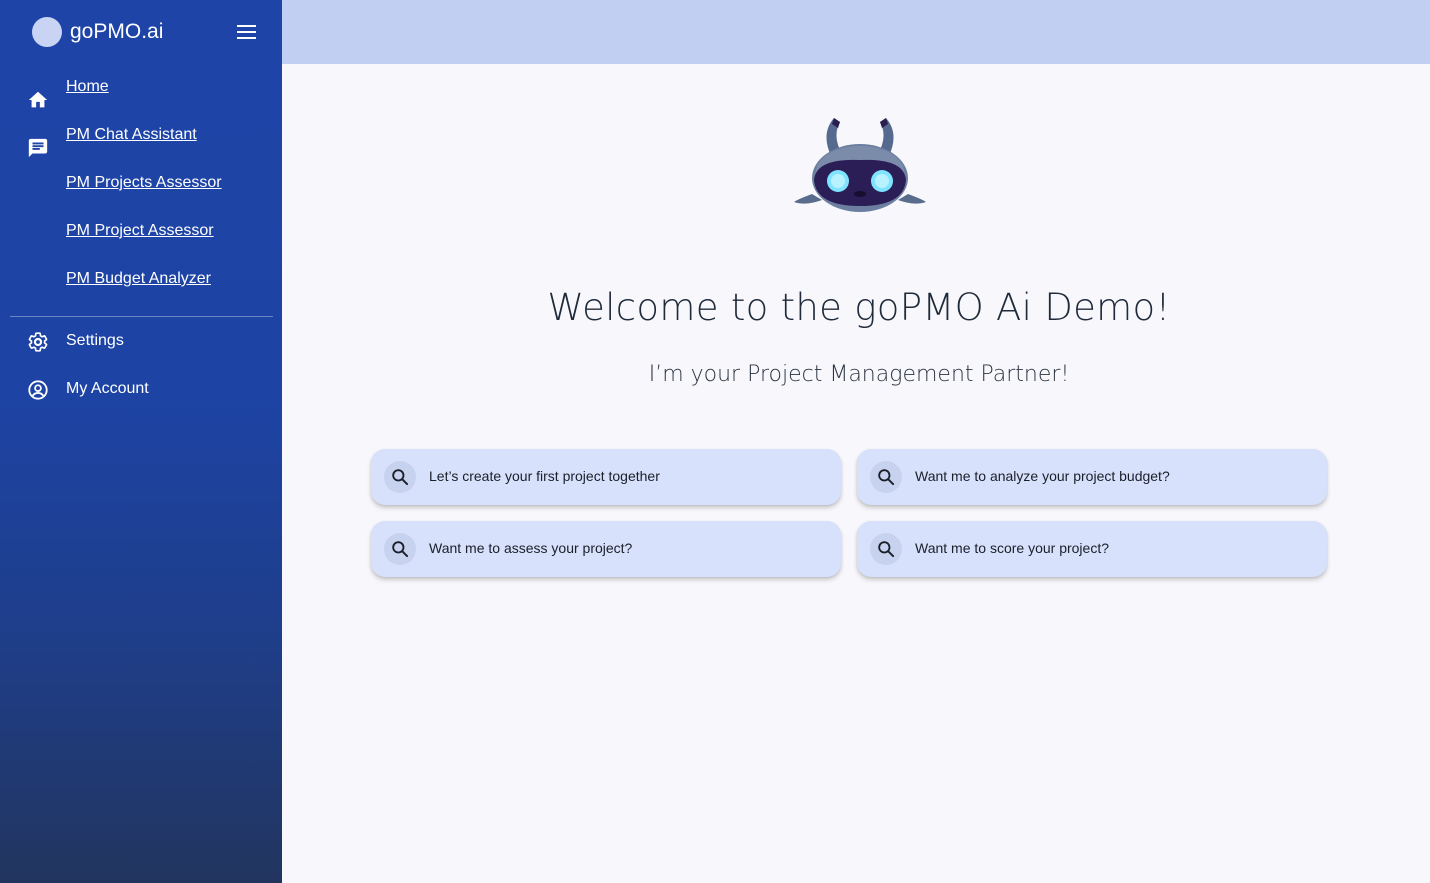 The image size is (1430, 883). I want to click on suggestion-card-assess-project: Want me to assess your project?, so click(606, 549).